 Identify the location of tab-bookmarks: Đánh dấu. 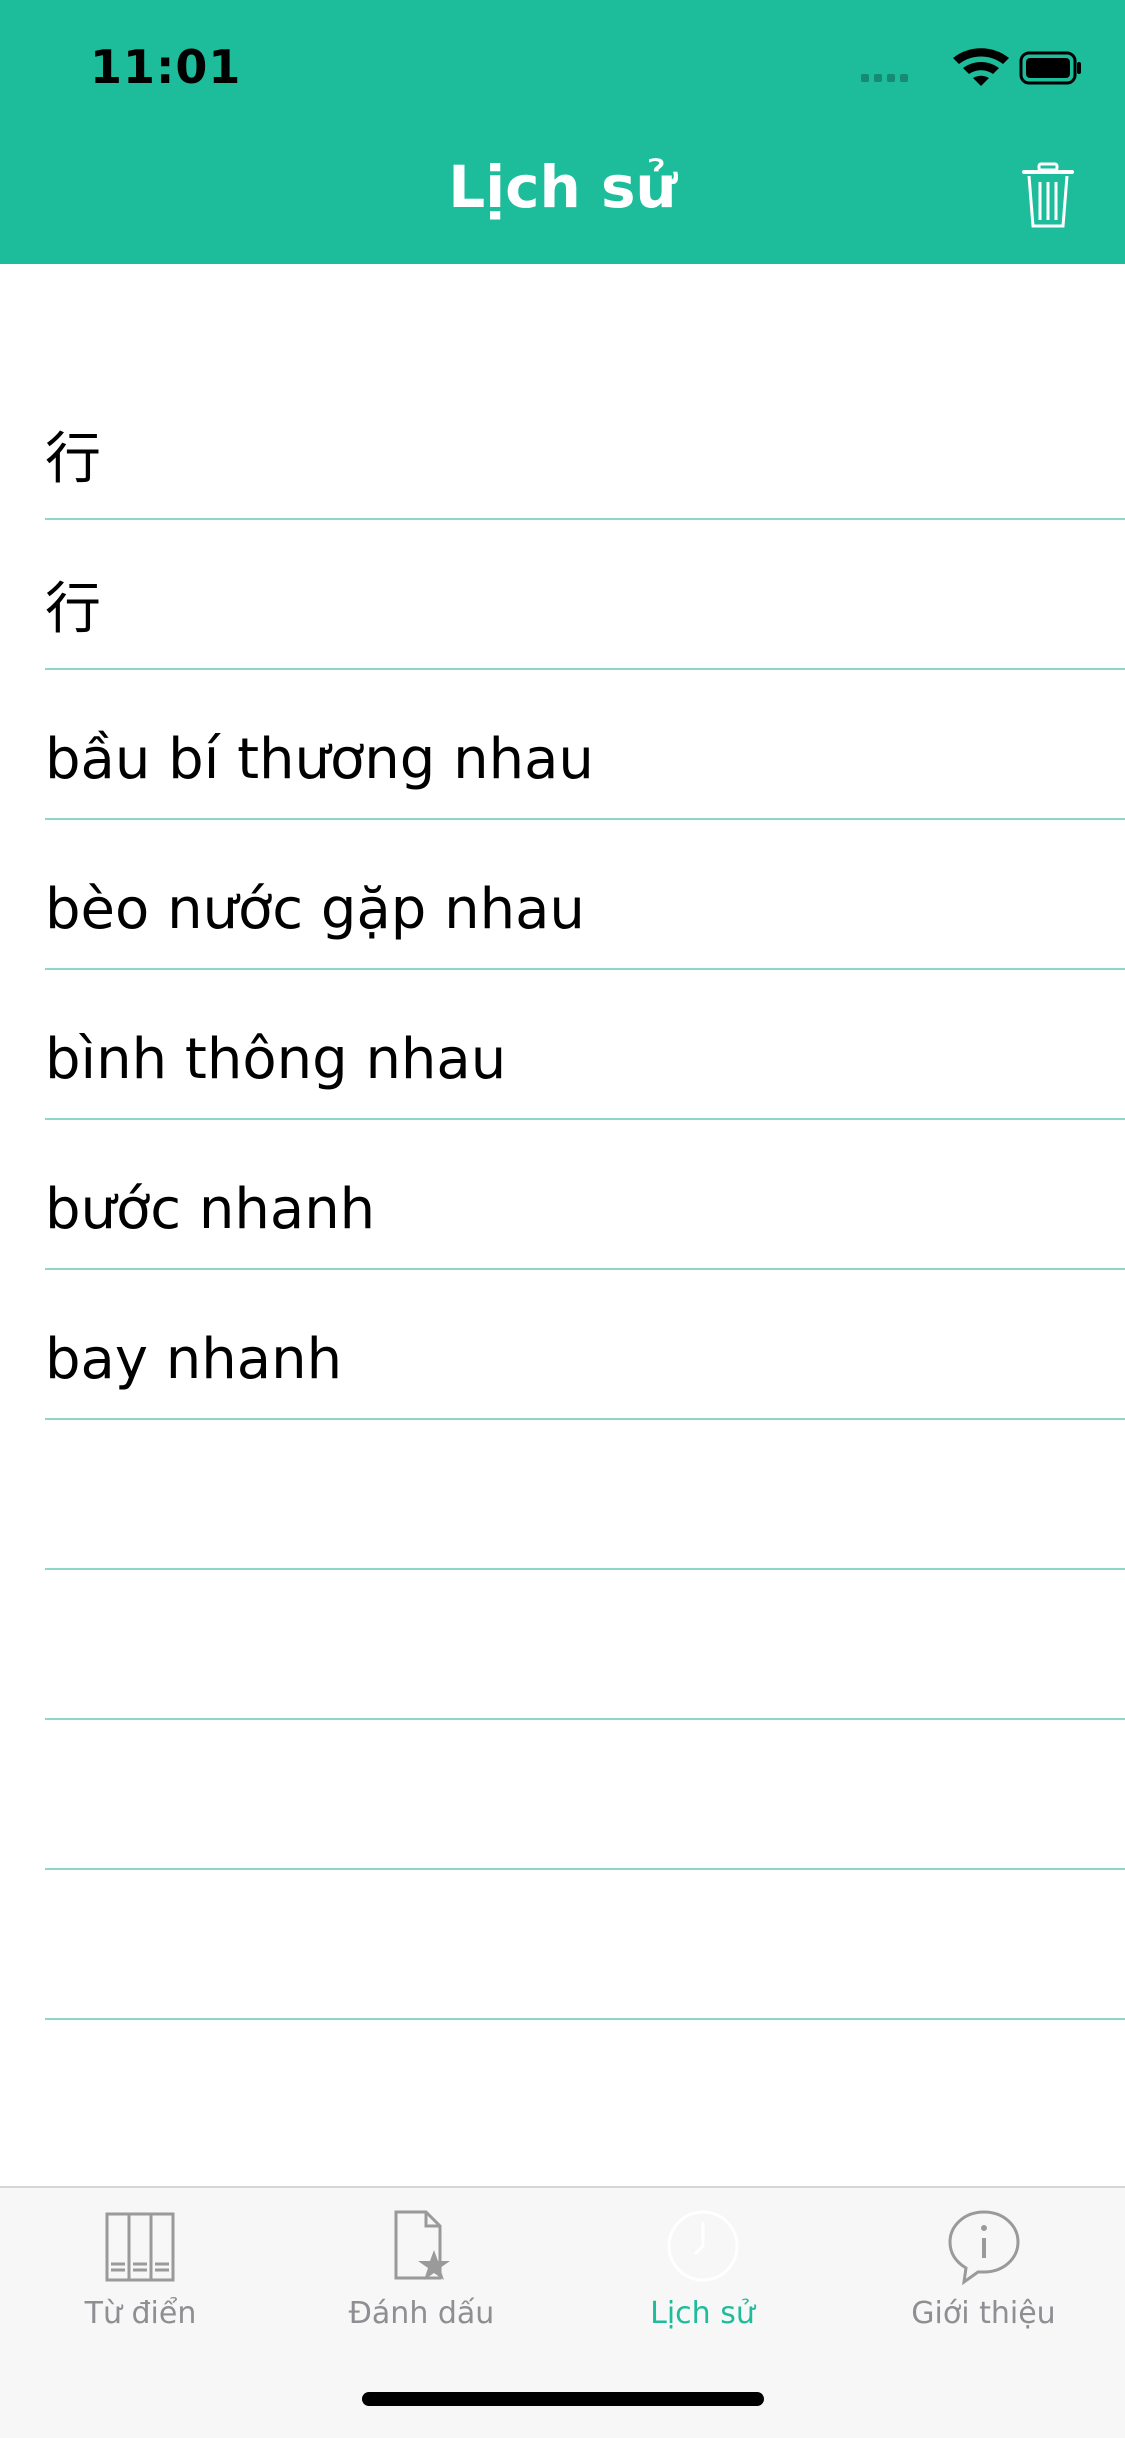
(421, 2268).